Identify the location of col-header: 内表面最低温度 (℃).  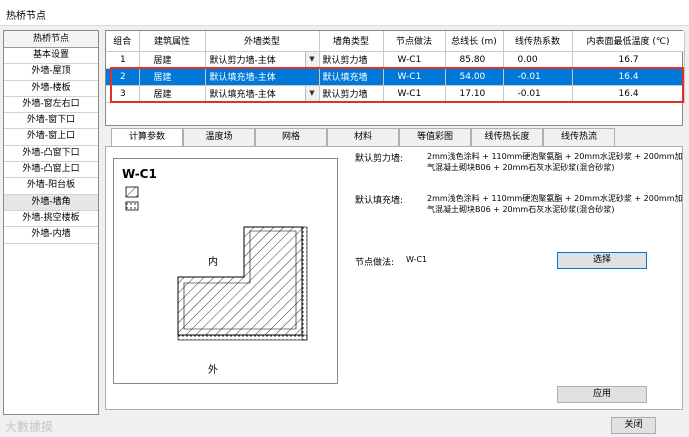
(628, 41).